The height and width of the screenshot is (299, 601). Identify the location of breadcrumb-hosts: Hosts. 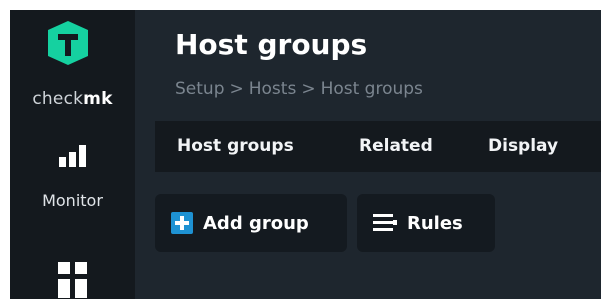
(273, 89).